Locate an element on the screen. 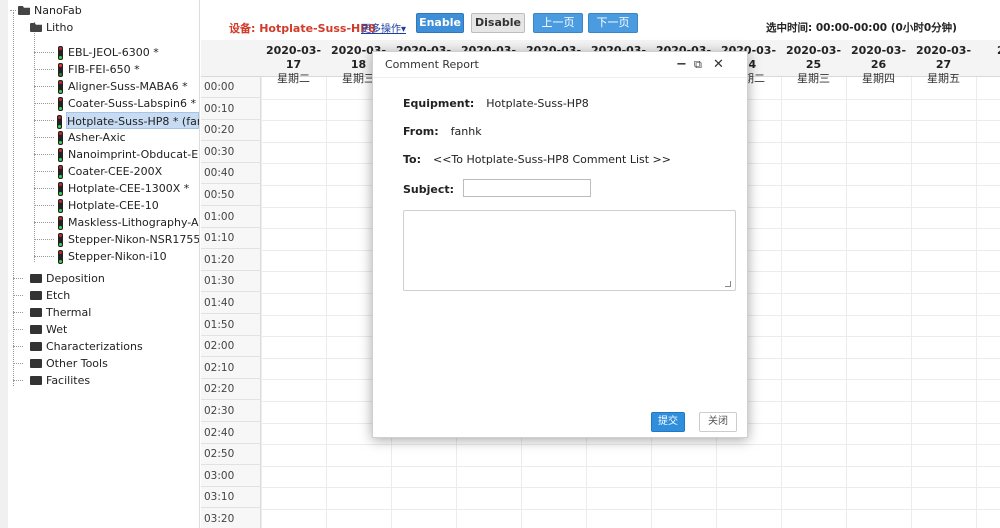 The height and width of the screenshot is (528, 1000). time-slot-label: 01:20 is located at coordinates (231, 260).